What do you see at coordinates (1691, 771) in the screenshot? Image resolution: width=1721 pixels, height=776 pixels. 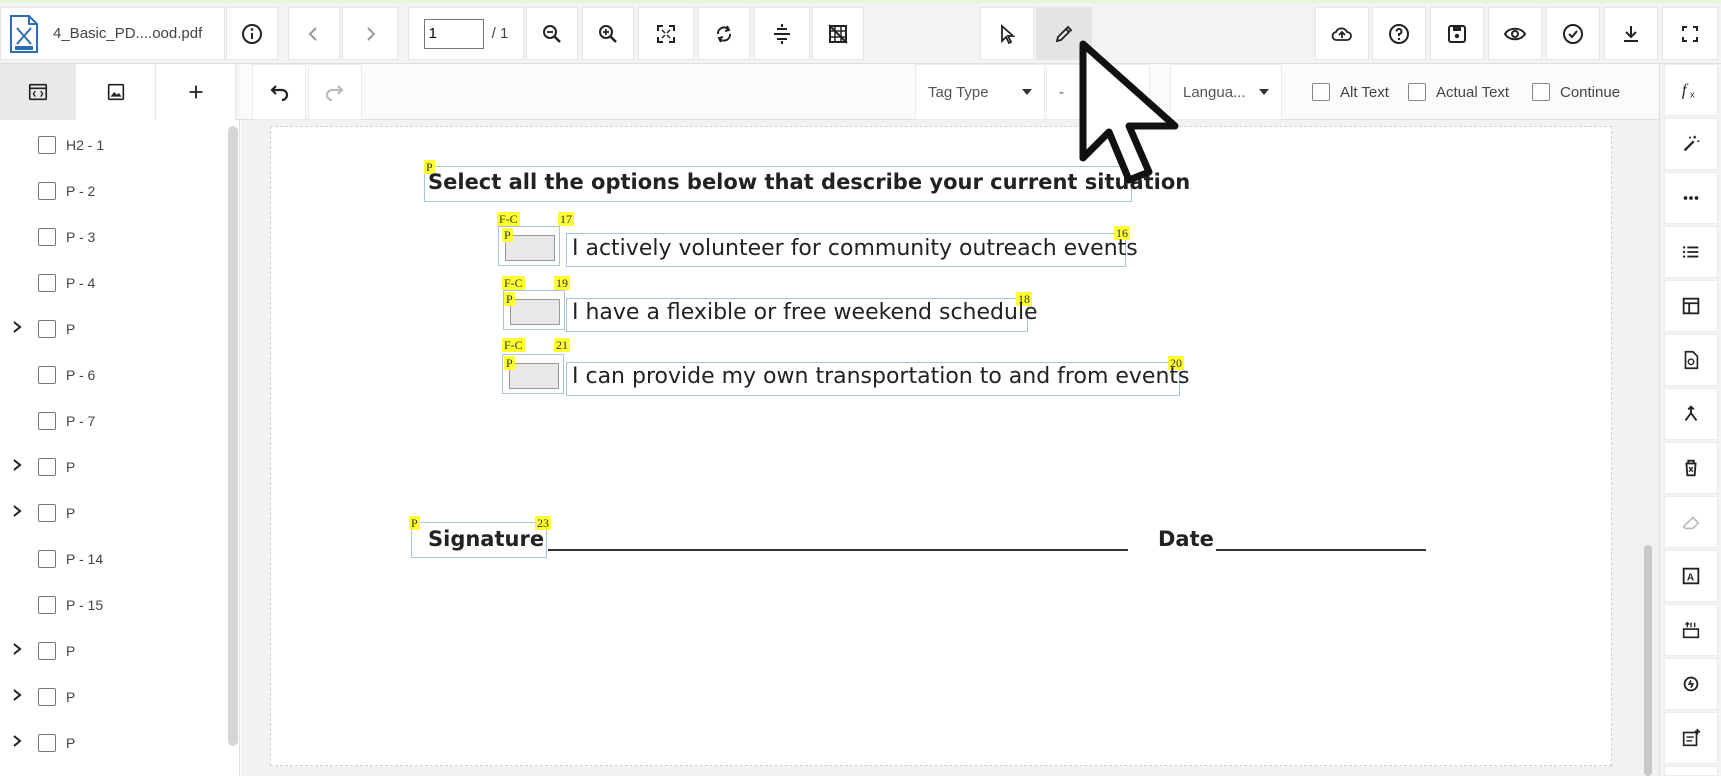 I see `debug-button` at bounding box center [1691, 771].